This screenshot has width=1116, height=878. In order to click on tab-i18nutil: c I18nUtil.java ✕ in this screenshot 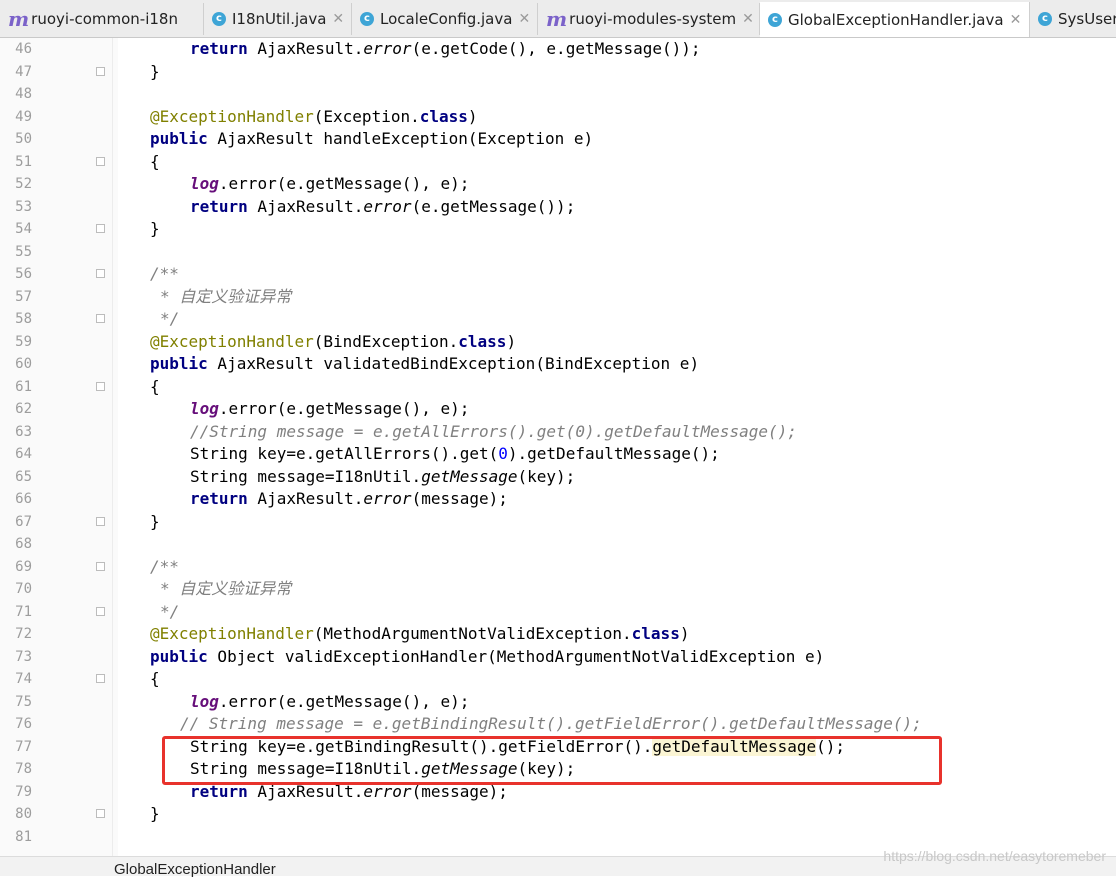, I will do `click(278, 19)`.